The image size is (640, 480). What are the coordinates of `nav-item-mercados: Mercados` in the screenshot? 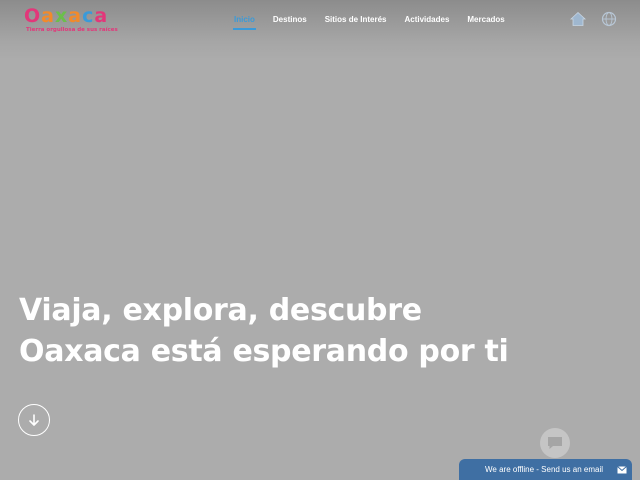 It's located at (485, 21).